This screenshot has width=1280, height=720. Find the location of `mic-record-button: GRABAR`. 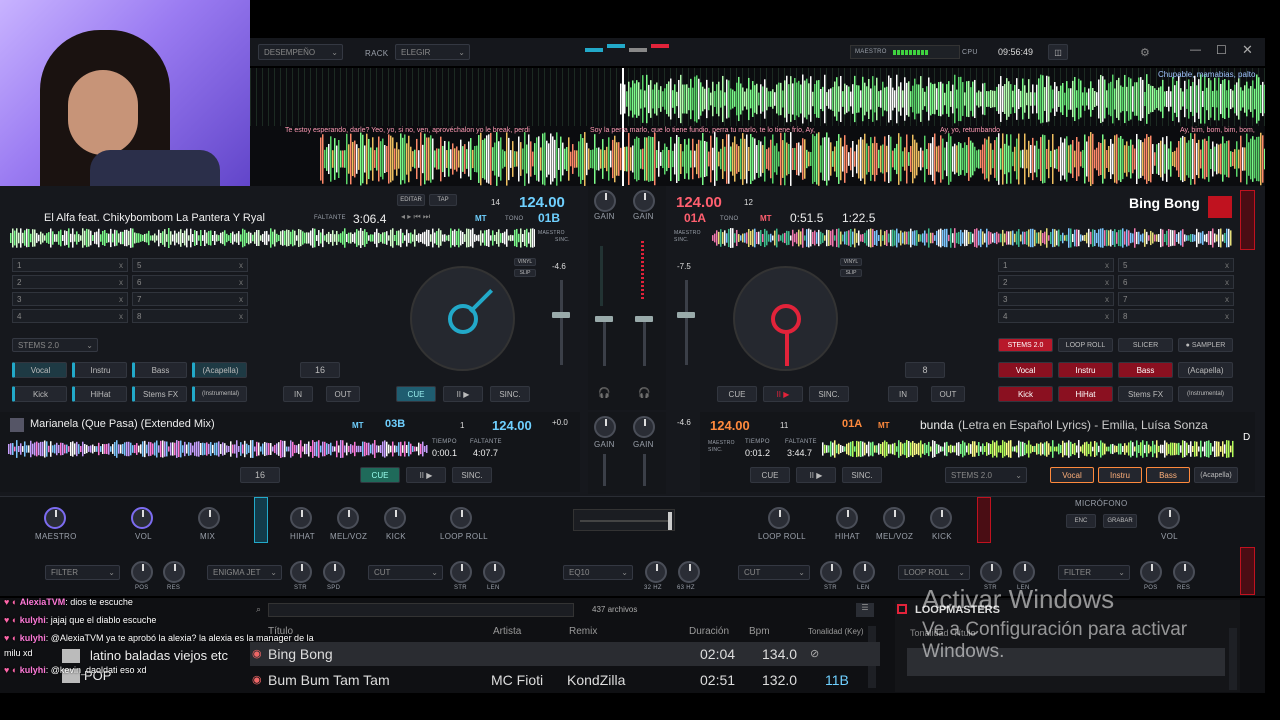

mic-record-button: GRABAR is located at coordinates (1120, 521).